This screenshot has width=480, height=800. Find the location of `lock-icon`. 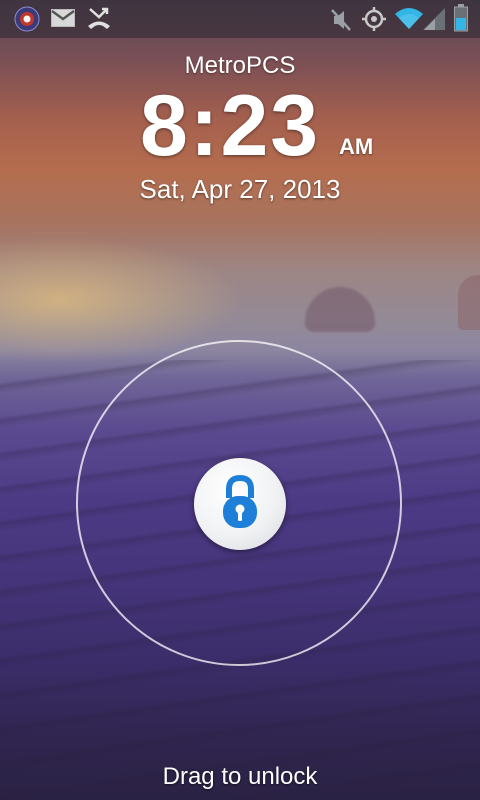

lock-icon is located at coordinates (240, 504).